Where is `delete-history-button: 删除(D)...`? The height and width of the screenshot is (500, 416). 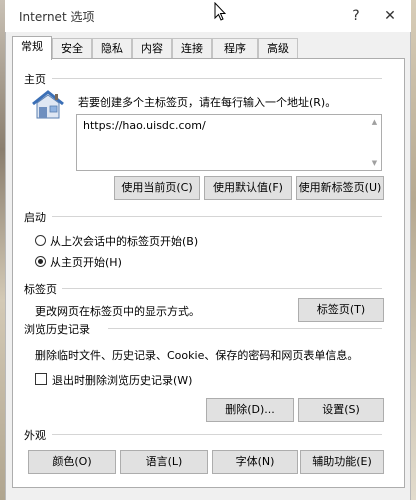 delete-history-button: 删除(D)... is located at coordinates (250, 410).